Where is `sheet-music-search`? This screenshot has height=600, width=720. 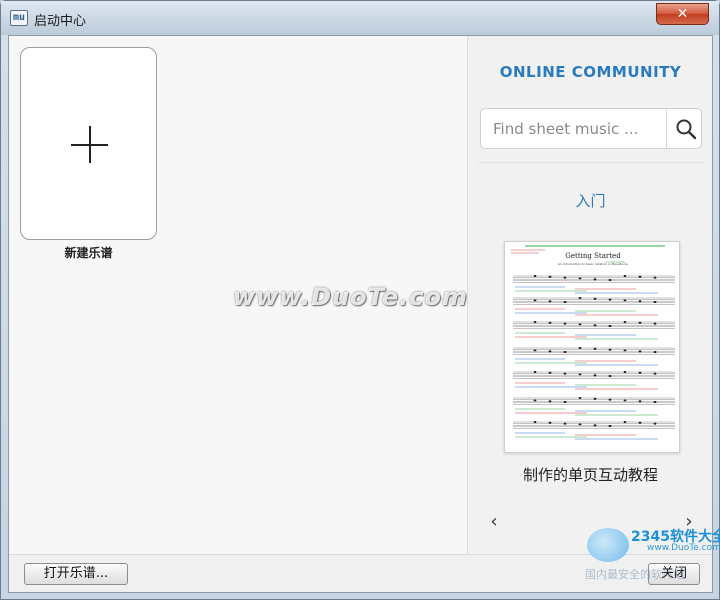
sheet-music-search is located at coordinates (591, 128).